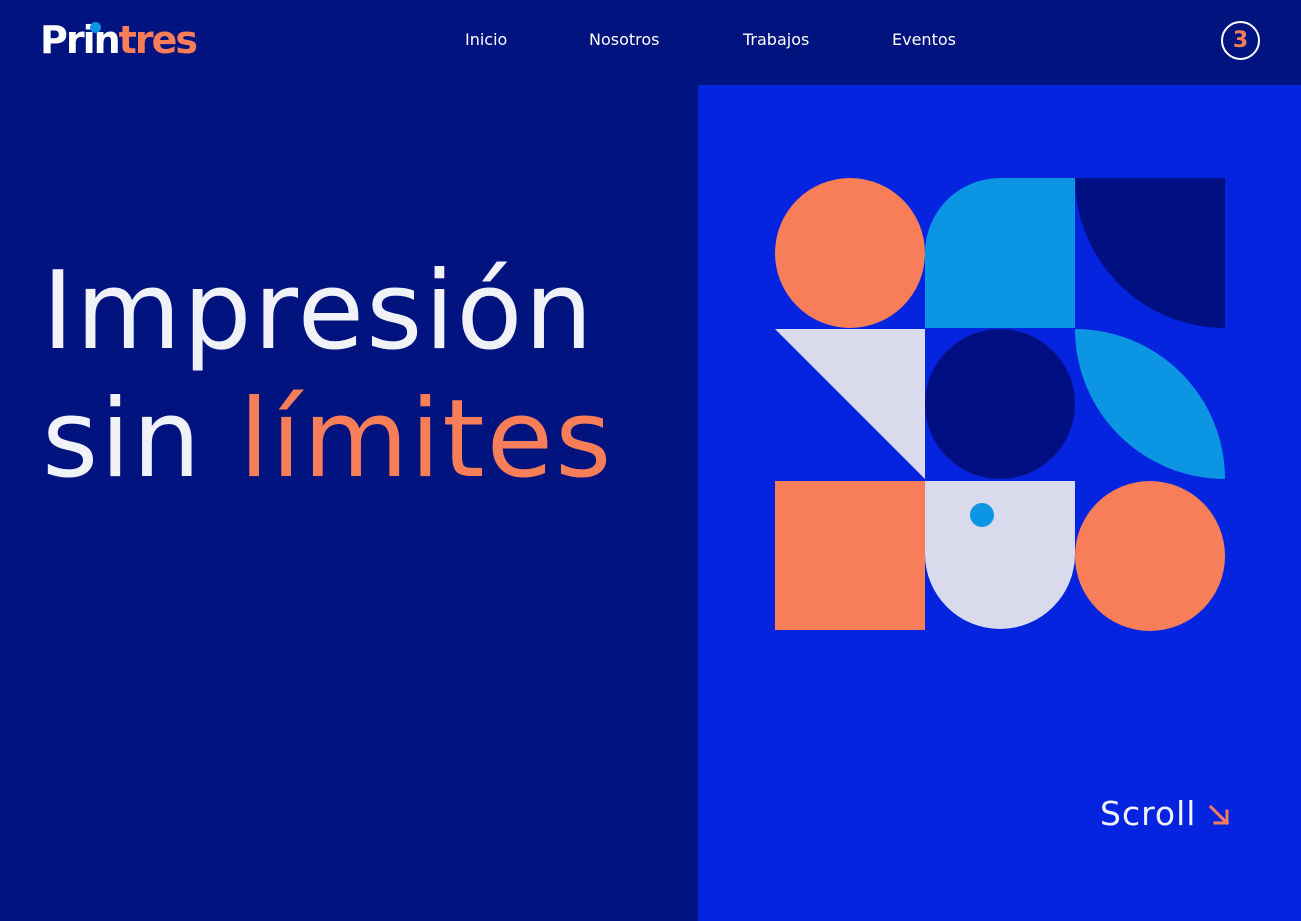 This screenshot has width=1301, height=921. Describe the element at coordinates (1240, 40) in the screenshot. I see `circle-three-button: 3` at that location.